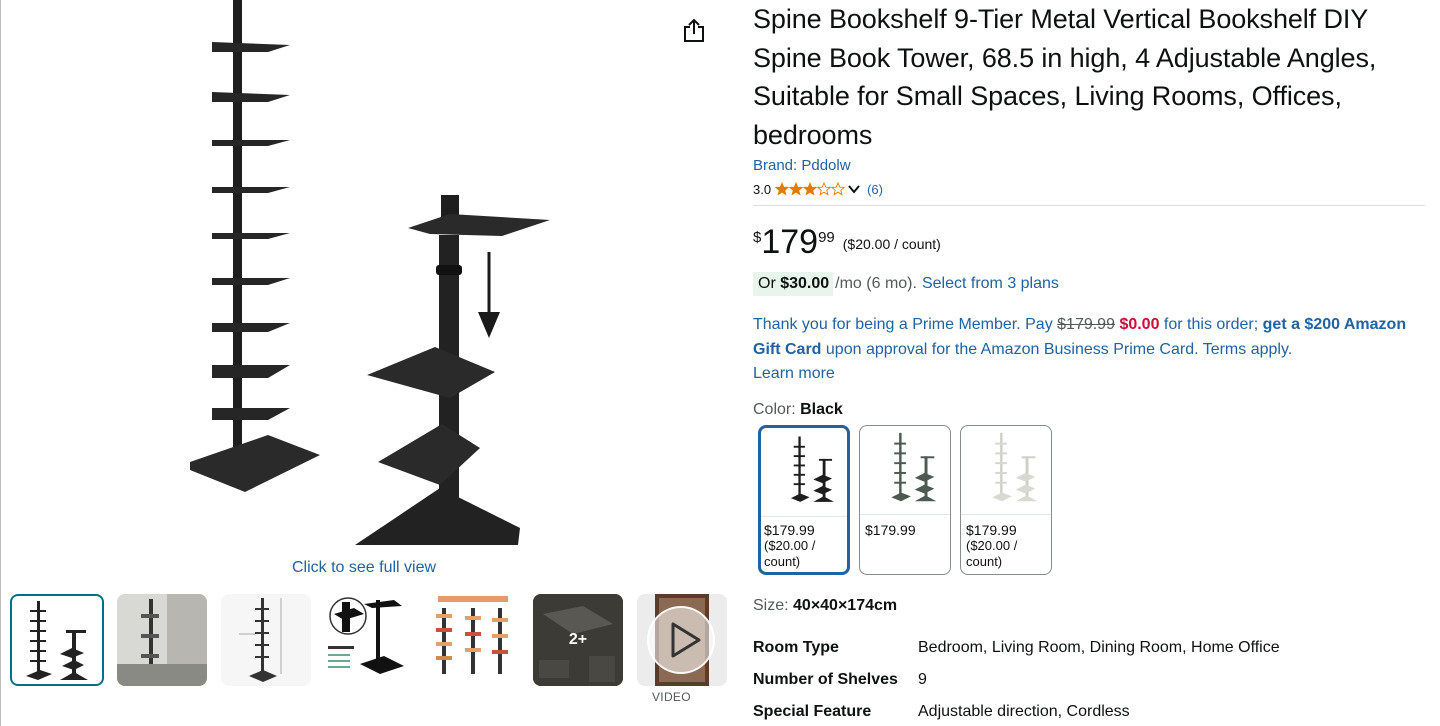  I want to click on monthly-badge: Or $30.00, so click(793, 284).